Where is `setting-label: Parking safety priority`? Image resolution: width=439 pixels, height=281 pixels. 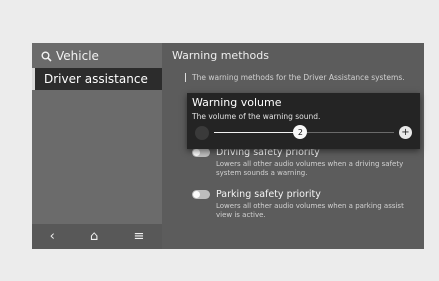 setting-label: Parking safety priority is located at coordinates (268, 194).